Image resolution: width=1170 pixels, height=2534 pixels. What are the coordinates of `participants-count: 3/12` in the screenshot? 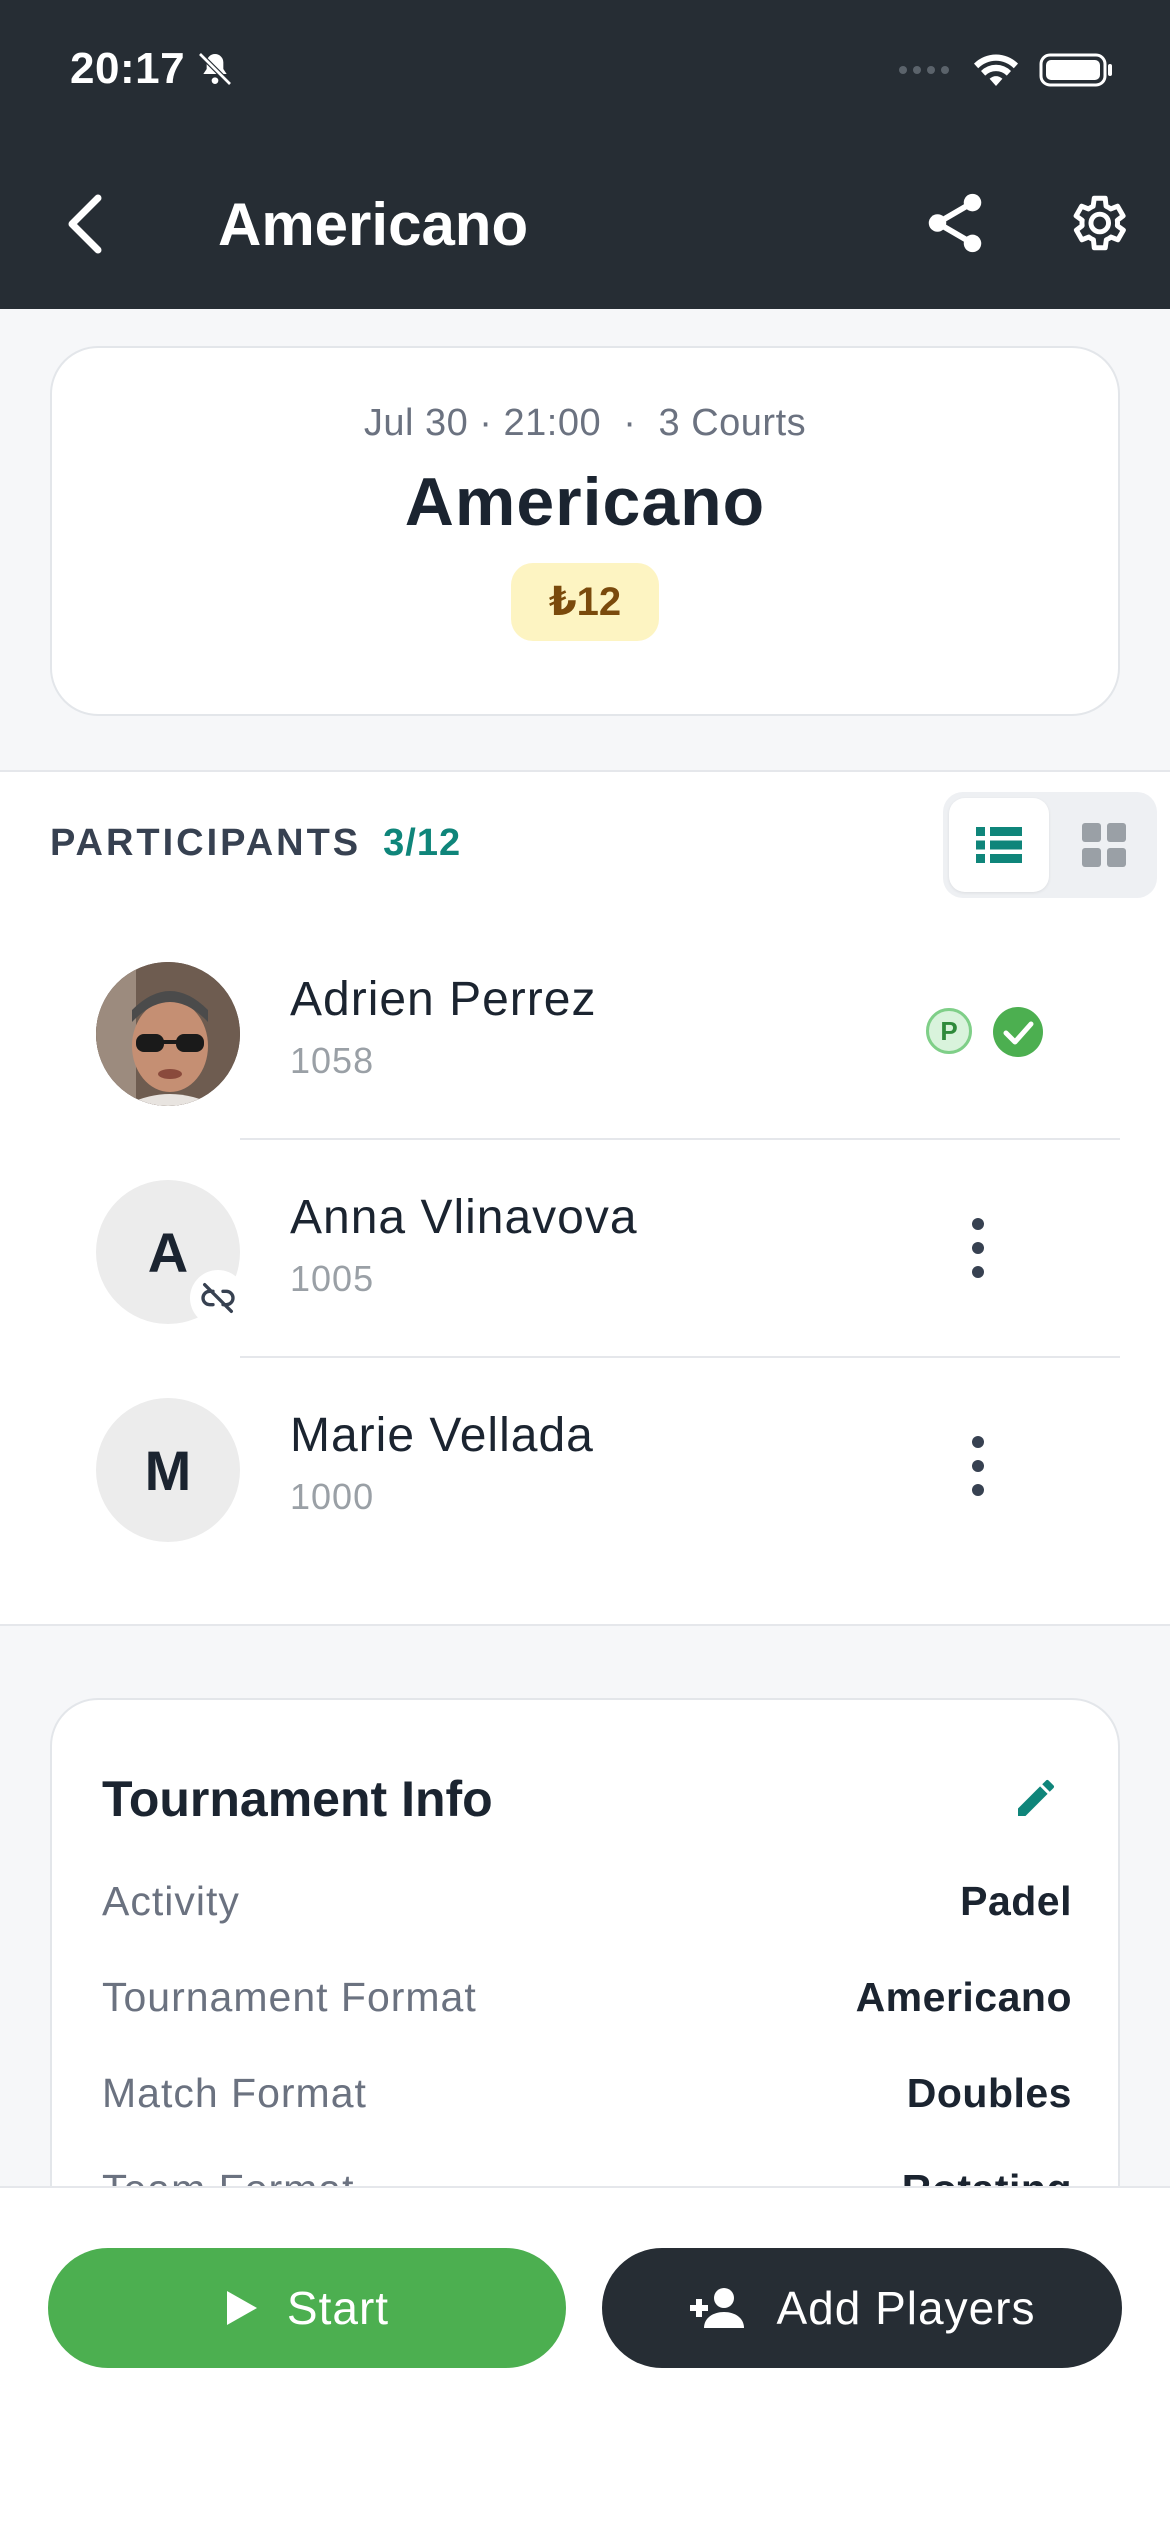 It's located at (422, 843).